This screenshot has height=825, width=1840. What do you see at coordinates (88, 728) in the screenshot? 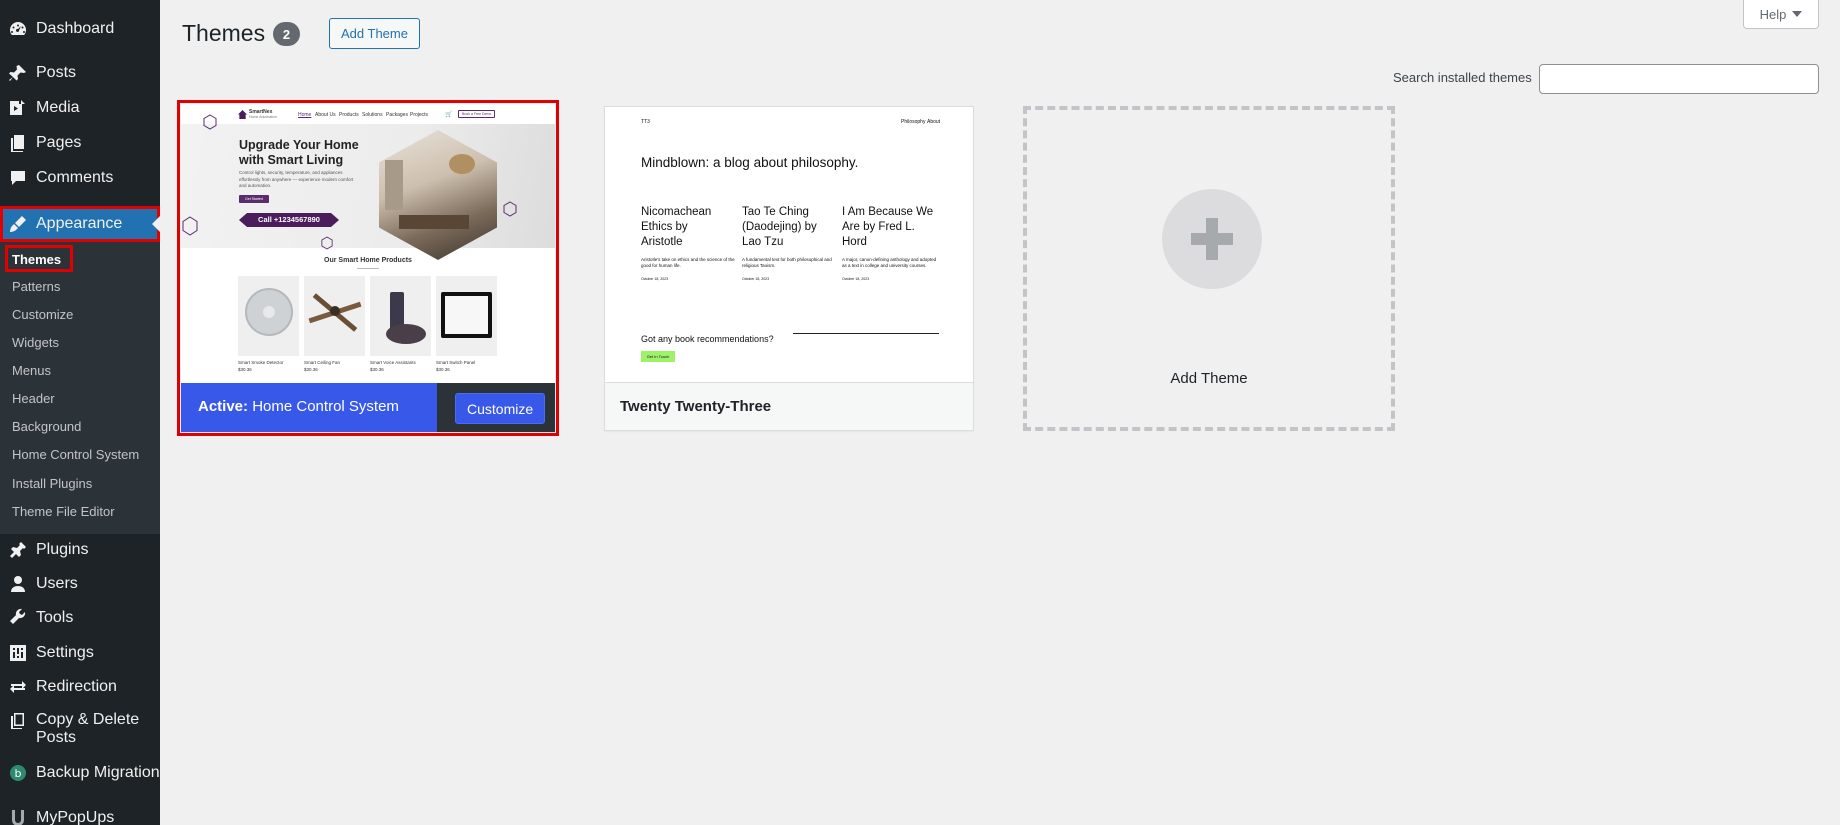
I see `sidebar-item-label: Copy & Delete Posts` at bounding box center [88, 728].